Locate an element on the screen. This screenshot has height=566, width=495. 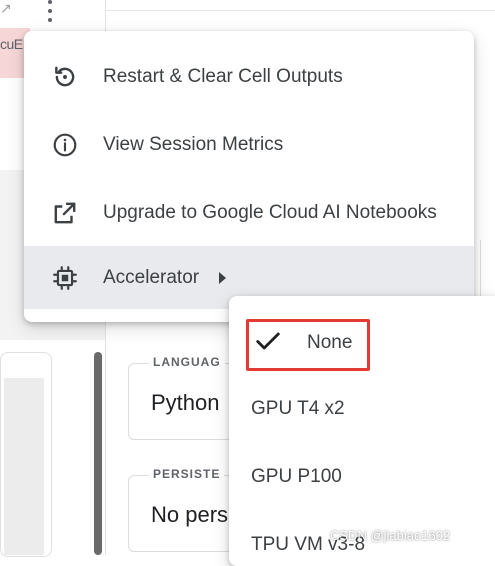
accelerator-option-label: GPU T4 x2 is located at coordinates (298, 408).